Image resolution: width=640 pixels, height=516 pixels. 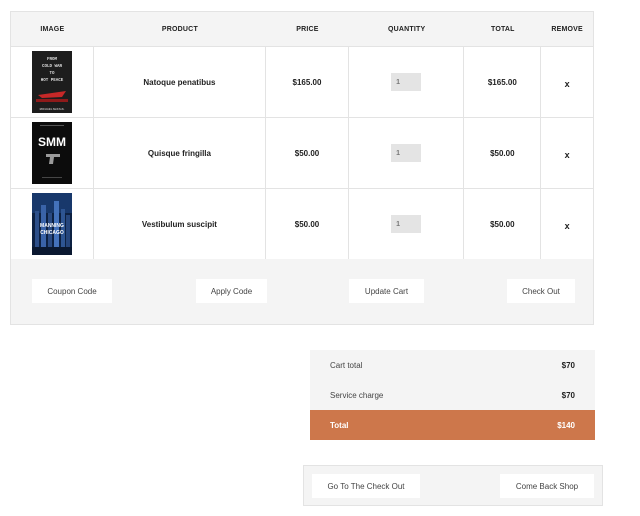 I want to click on cover-text: SMM, so click(x=52, y=142).